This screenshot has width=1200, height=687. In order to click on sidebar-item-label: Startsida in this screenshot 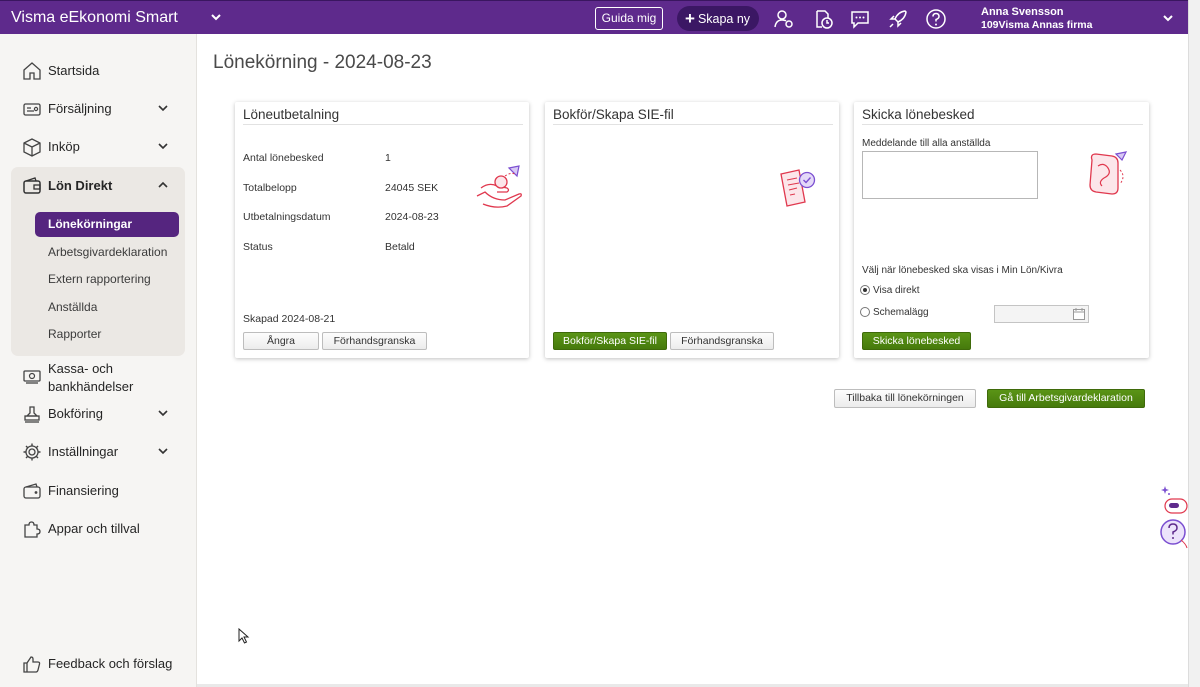, I will do `click(74, 70)`.